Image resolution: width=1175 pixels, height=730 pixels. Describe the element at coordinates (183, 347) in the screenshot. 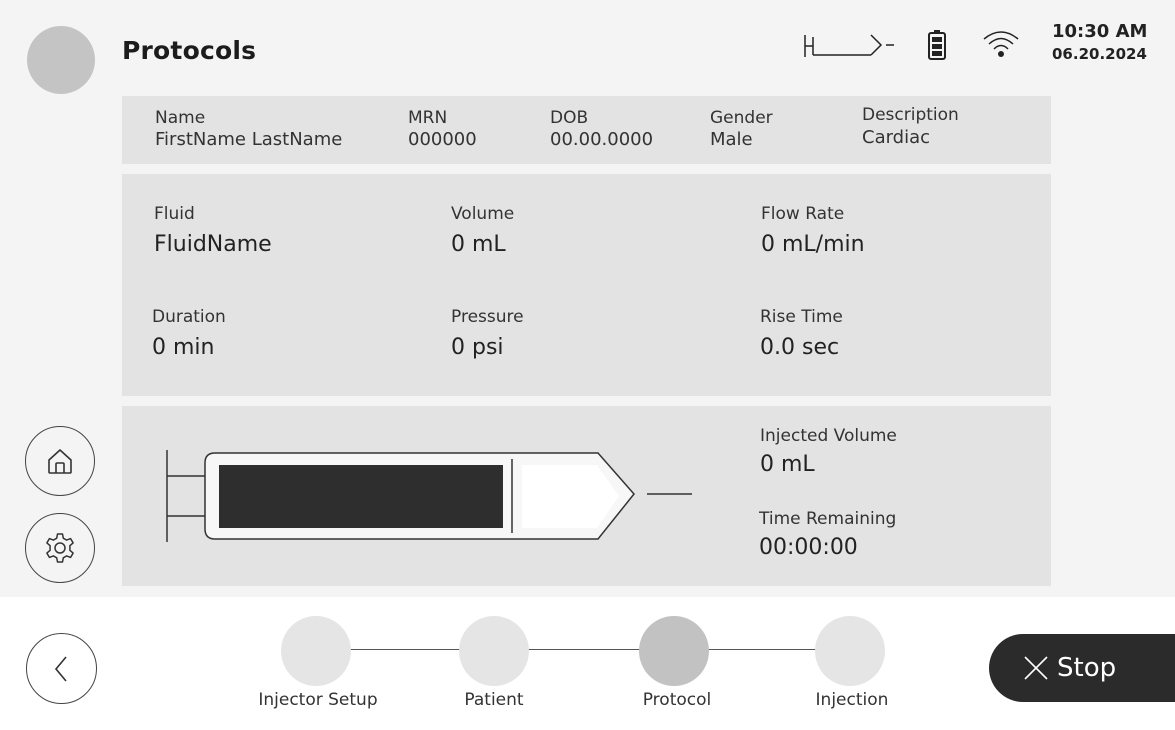

I see `duration-value: 0 min` at that location.